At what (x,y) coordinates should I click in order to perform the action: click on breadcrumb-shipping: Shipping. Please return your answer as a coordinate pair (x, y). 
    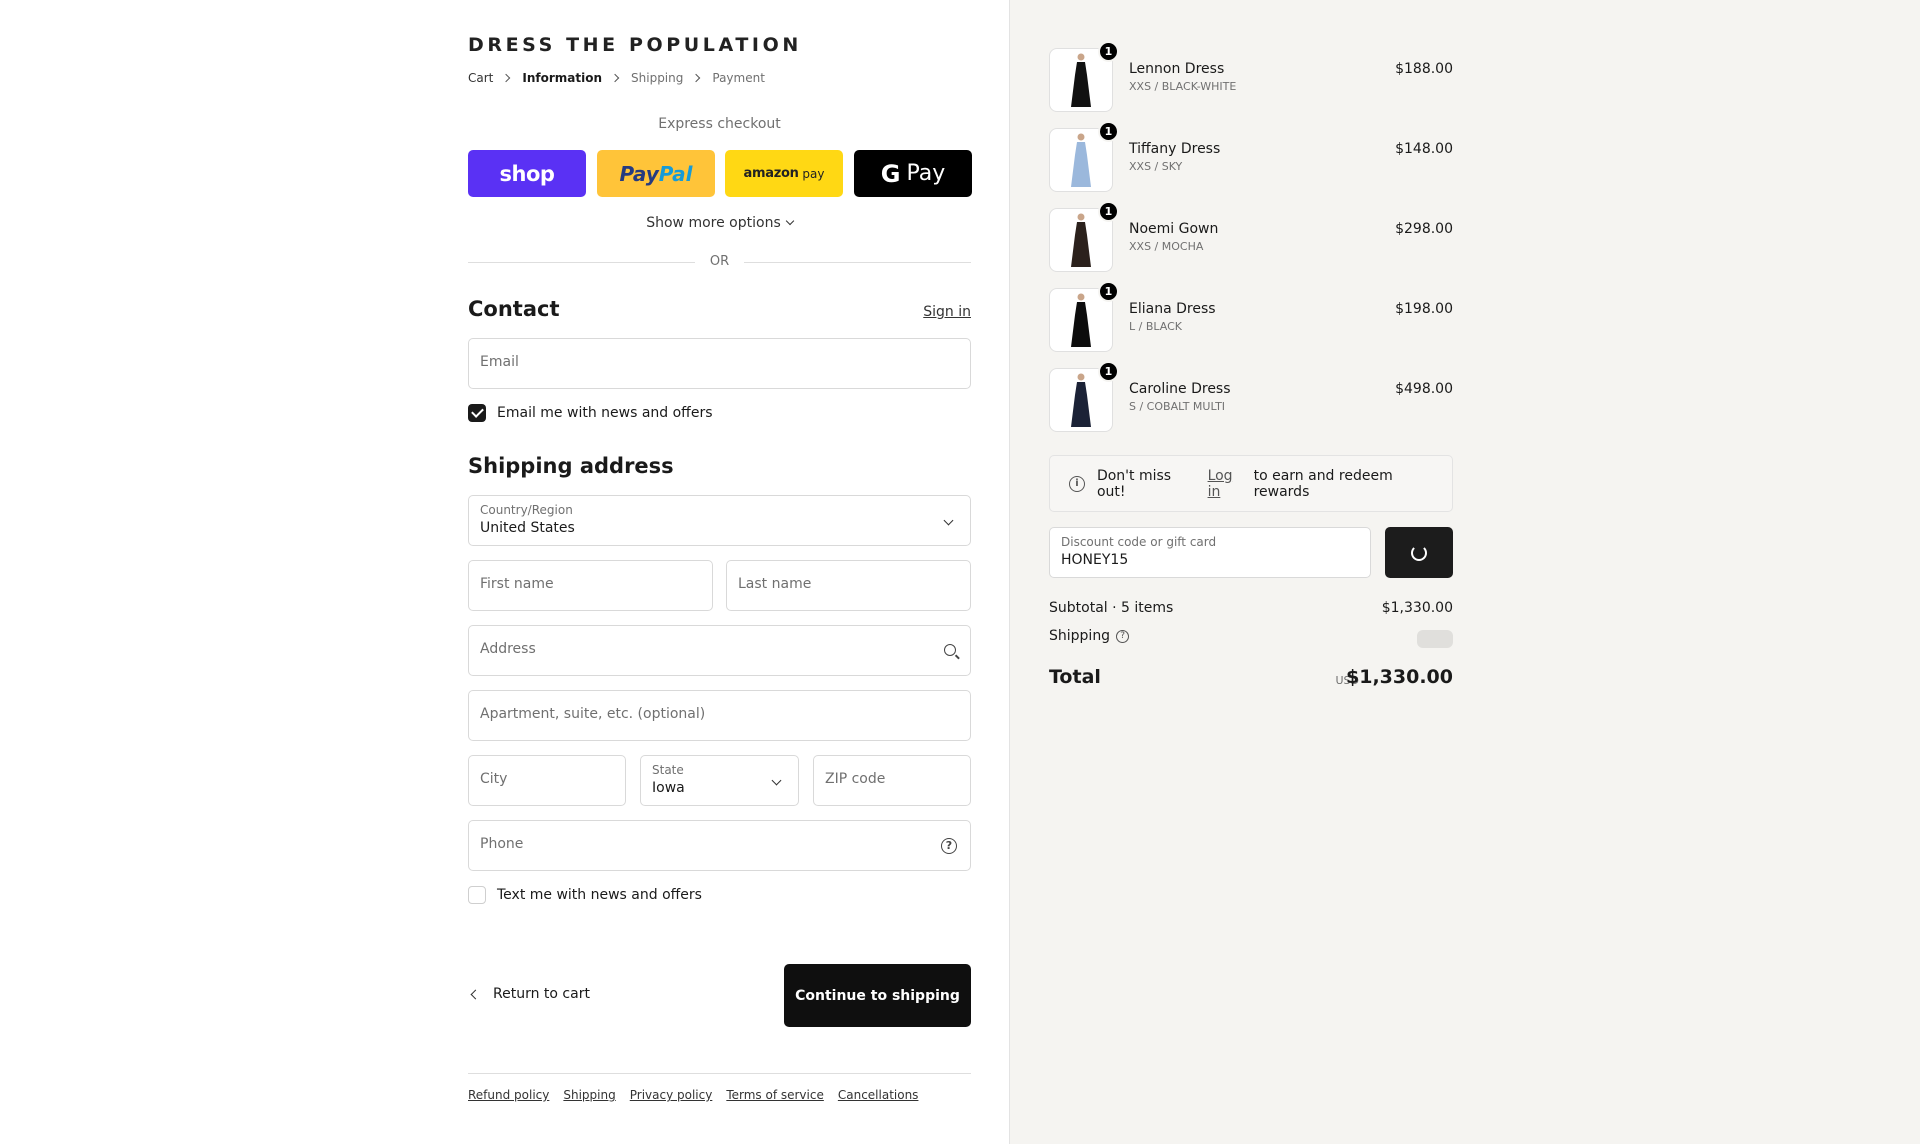
    Looking at the image, I should click on (657, 78).